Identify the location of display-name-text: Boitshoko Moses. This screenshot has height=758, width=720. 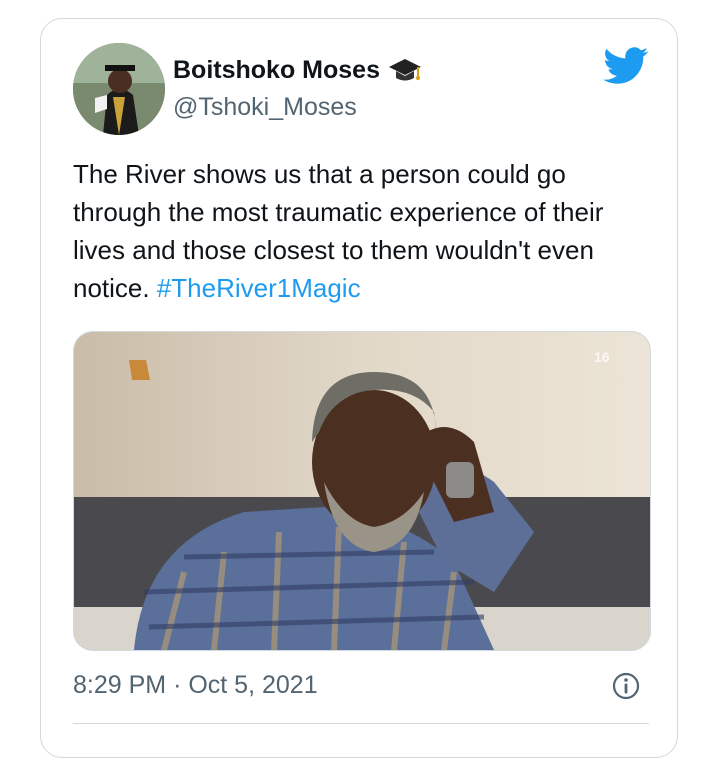
(276, 70).